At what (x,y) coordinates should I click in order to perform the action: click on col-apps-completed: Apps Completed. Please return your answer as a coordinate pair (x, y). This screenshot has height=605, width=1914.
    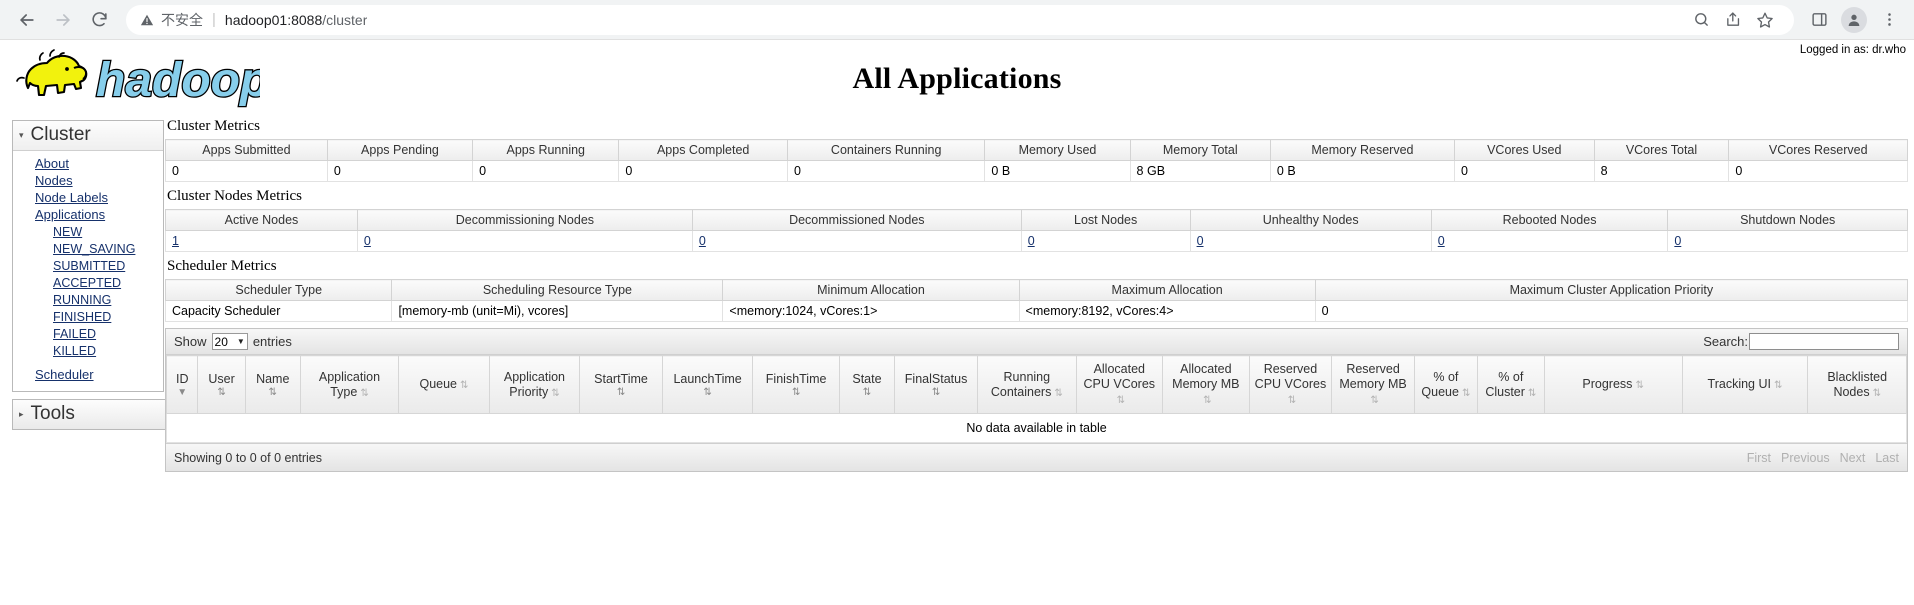
    Looking at the image, I should click on (703, 150).